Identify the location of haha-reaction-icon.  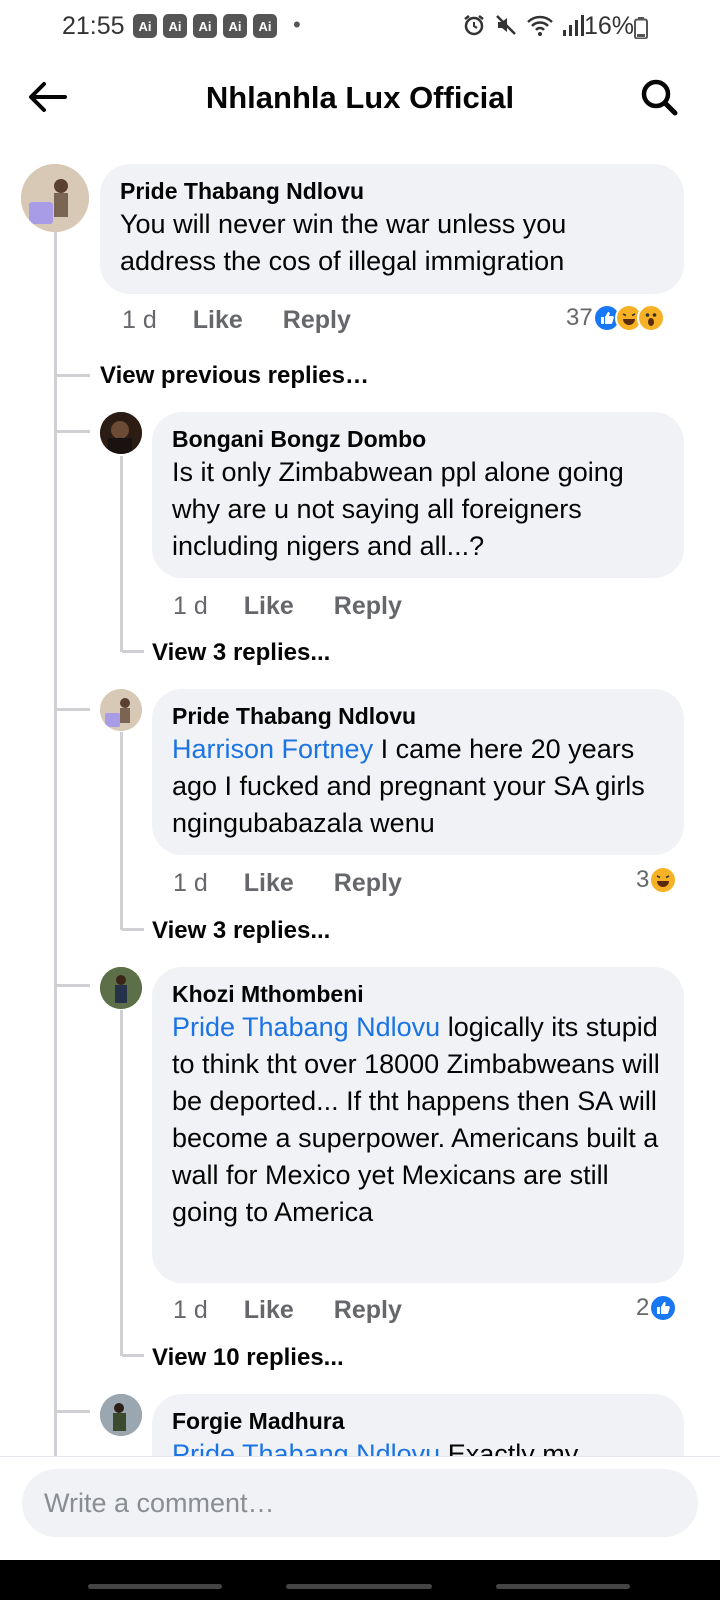
(663, 880).